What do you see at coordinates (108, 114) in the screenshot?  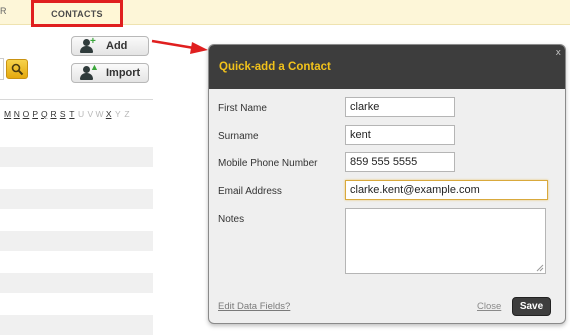 I see `alphabet-letter-x: X` at bounding box center [108, 114].